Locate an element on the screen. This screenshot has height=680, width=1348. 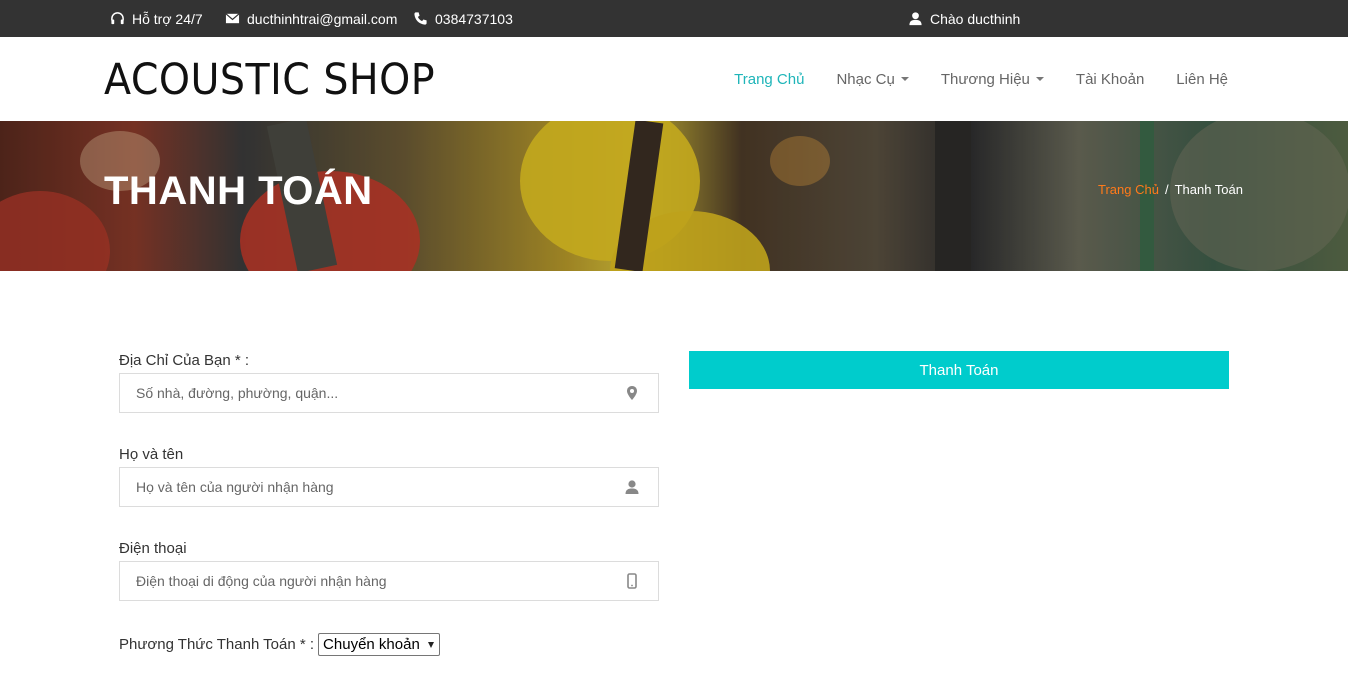
payment-method-value: Chuyển khoản is located at coordinates (371, 644).